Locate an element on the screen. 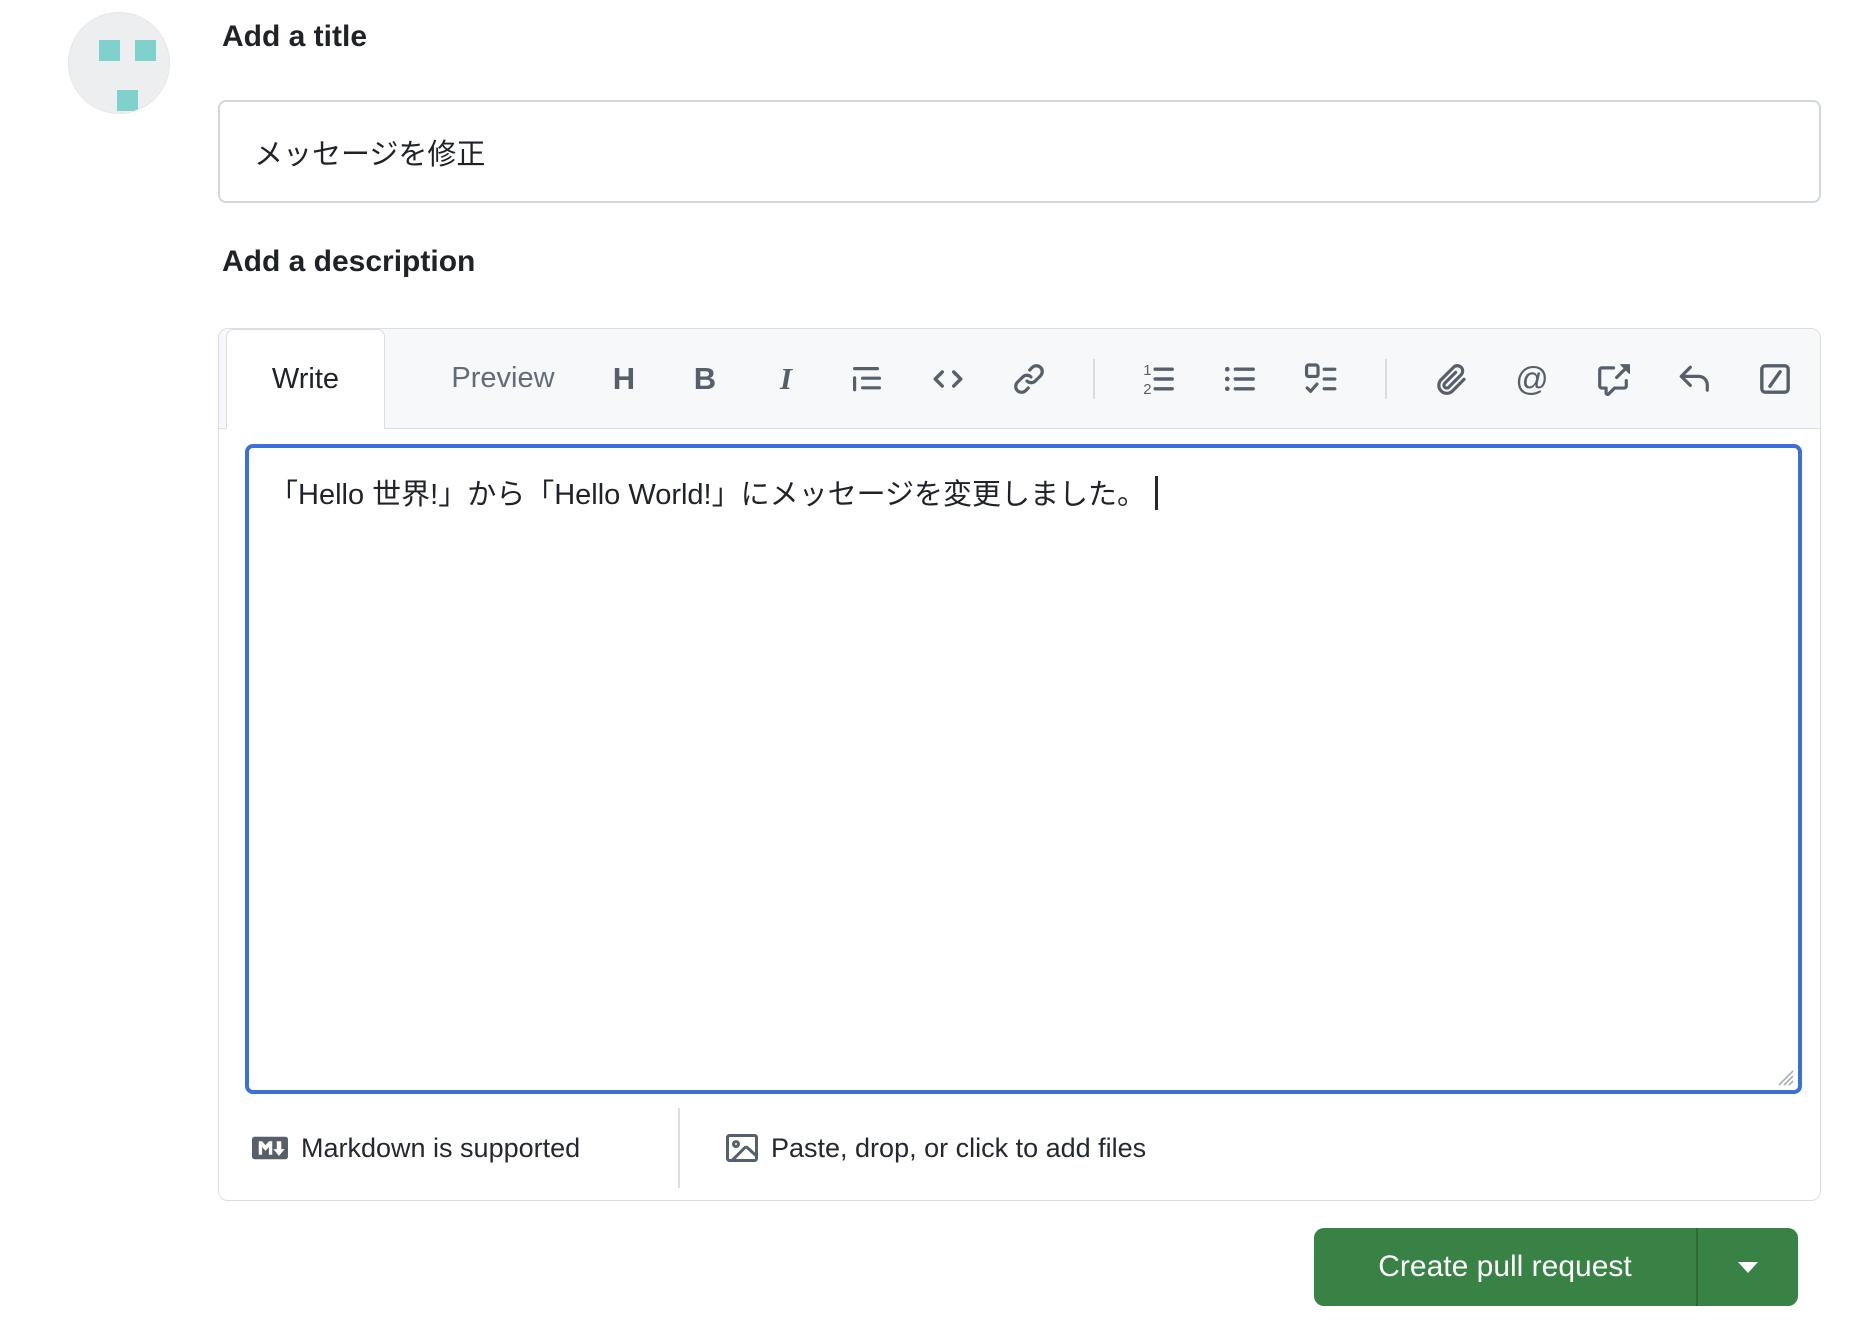 The height and width of the screenshot is (1330, 1862). heading-icon: H is located at coordinates (624, 378).